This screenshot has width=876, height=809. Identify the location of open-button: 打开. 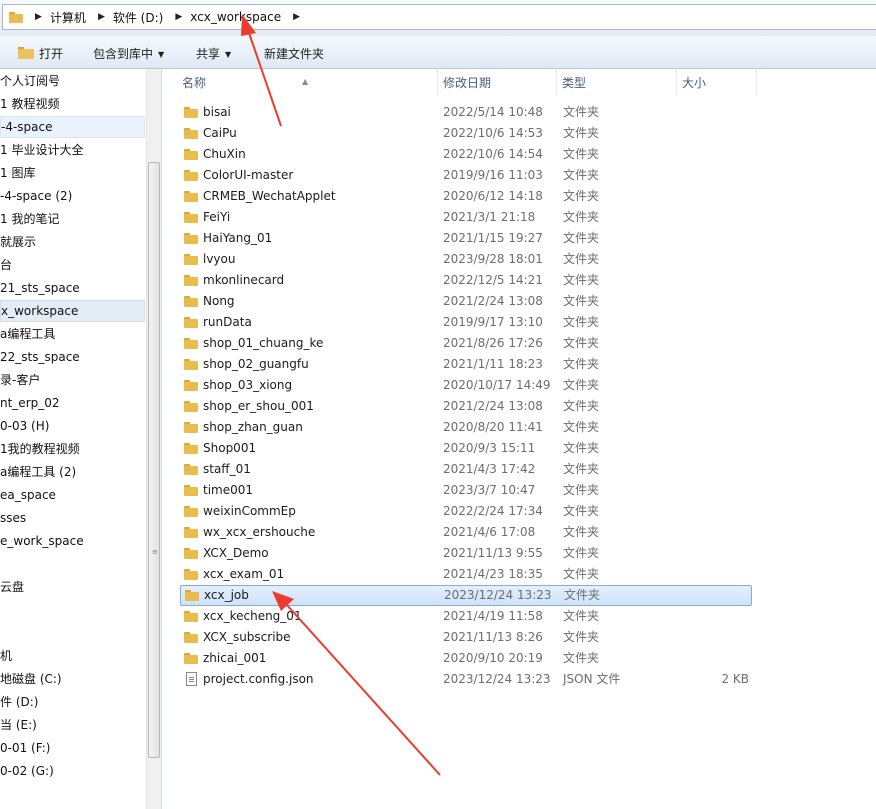
(51, 53).